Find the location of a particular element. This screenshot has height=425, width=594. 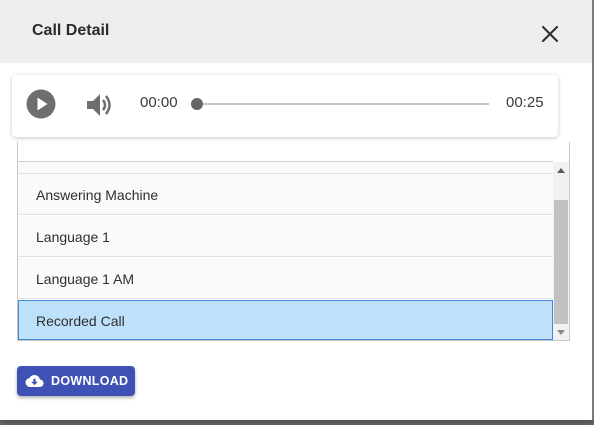

close-button is located at coordinates (550, 34).